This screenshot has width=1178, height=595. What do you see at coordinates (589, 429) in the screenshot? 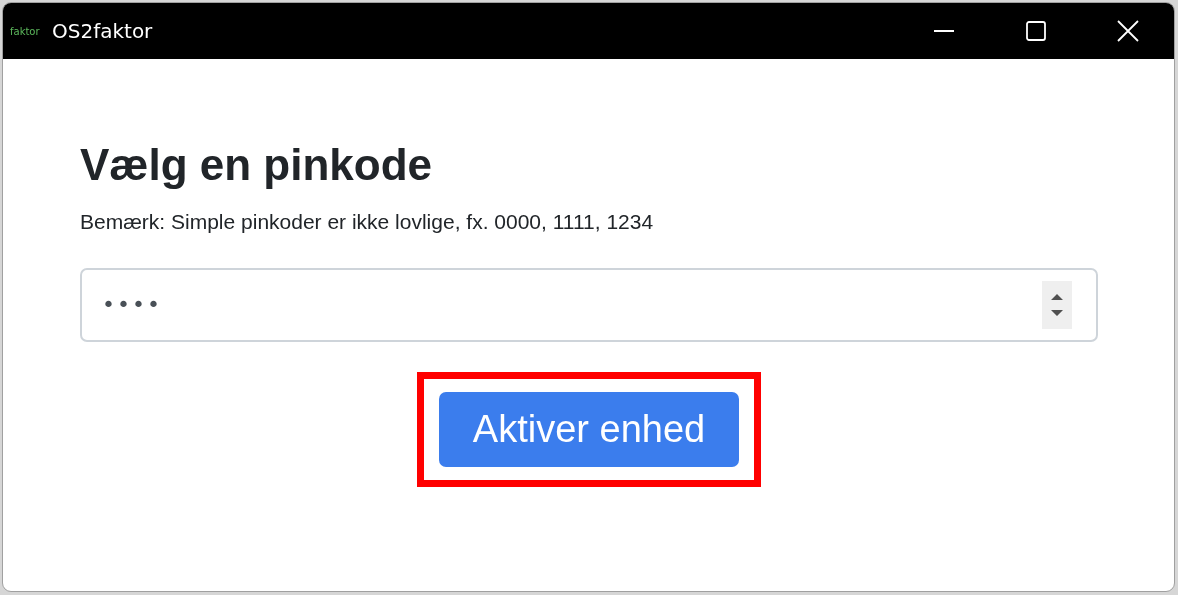
I see `activate-button: Aktiver enhed` at bounding box center [589, 429].